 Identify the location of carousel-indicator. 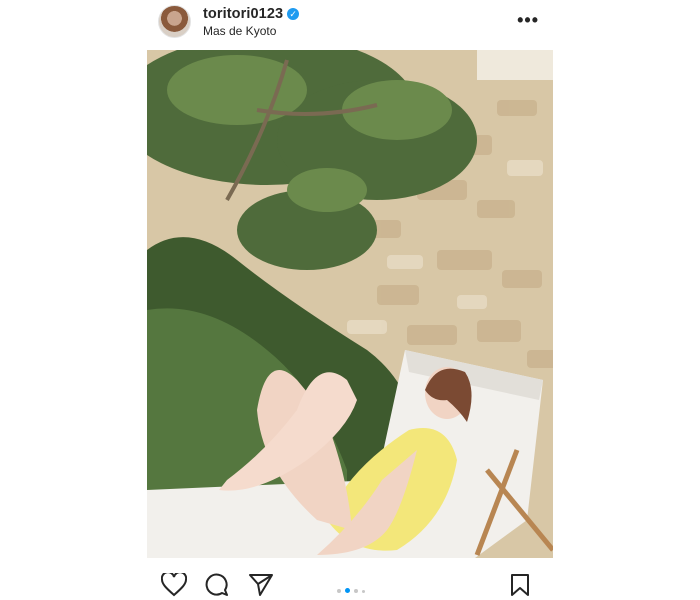
(353, 586).